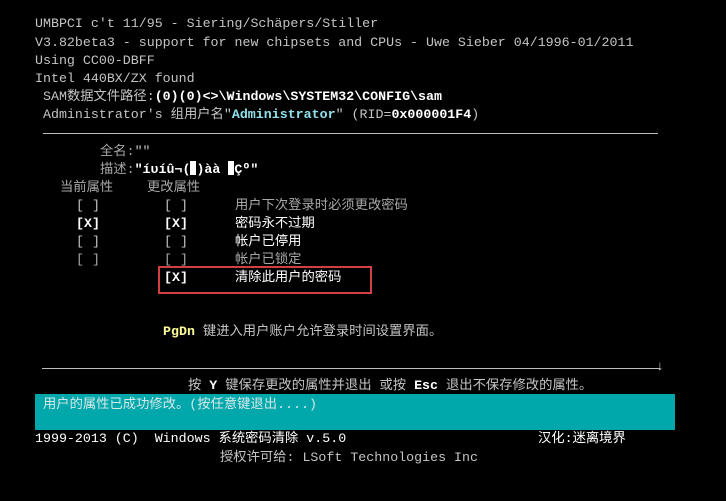  Describe the element at coordinates (283, 114) in the screenshot. I see `username: Administrator` at that location.